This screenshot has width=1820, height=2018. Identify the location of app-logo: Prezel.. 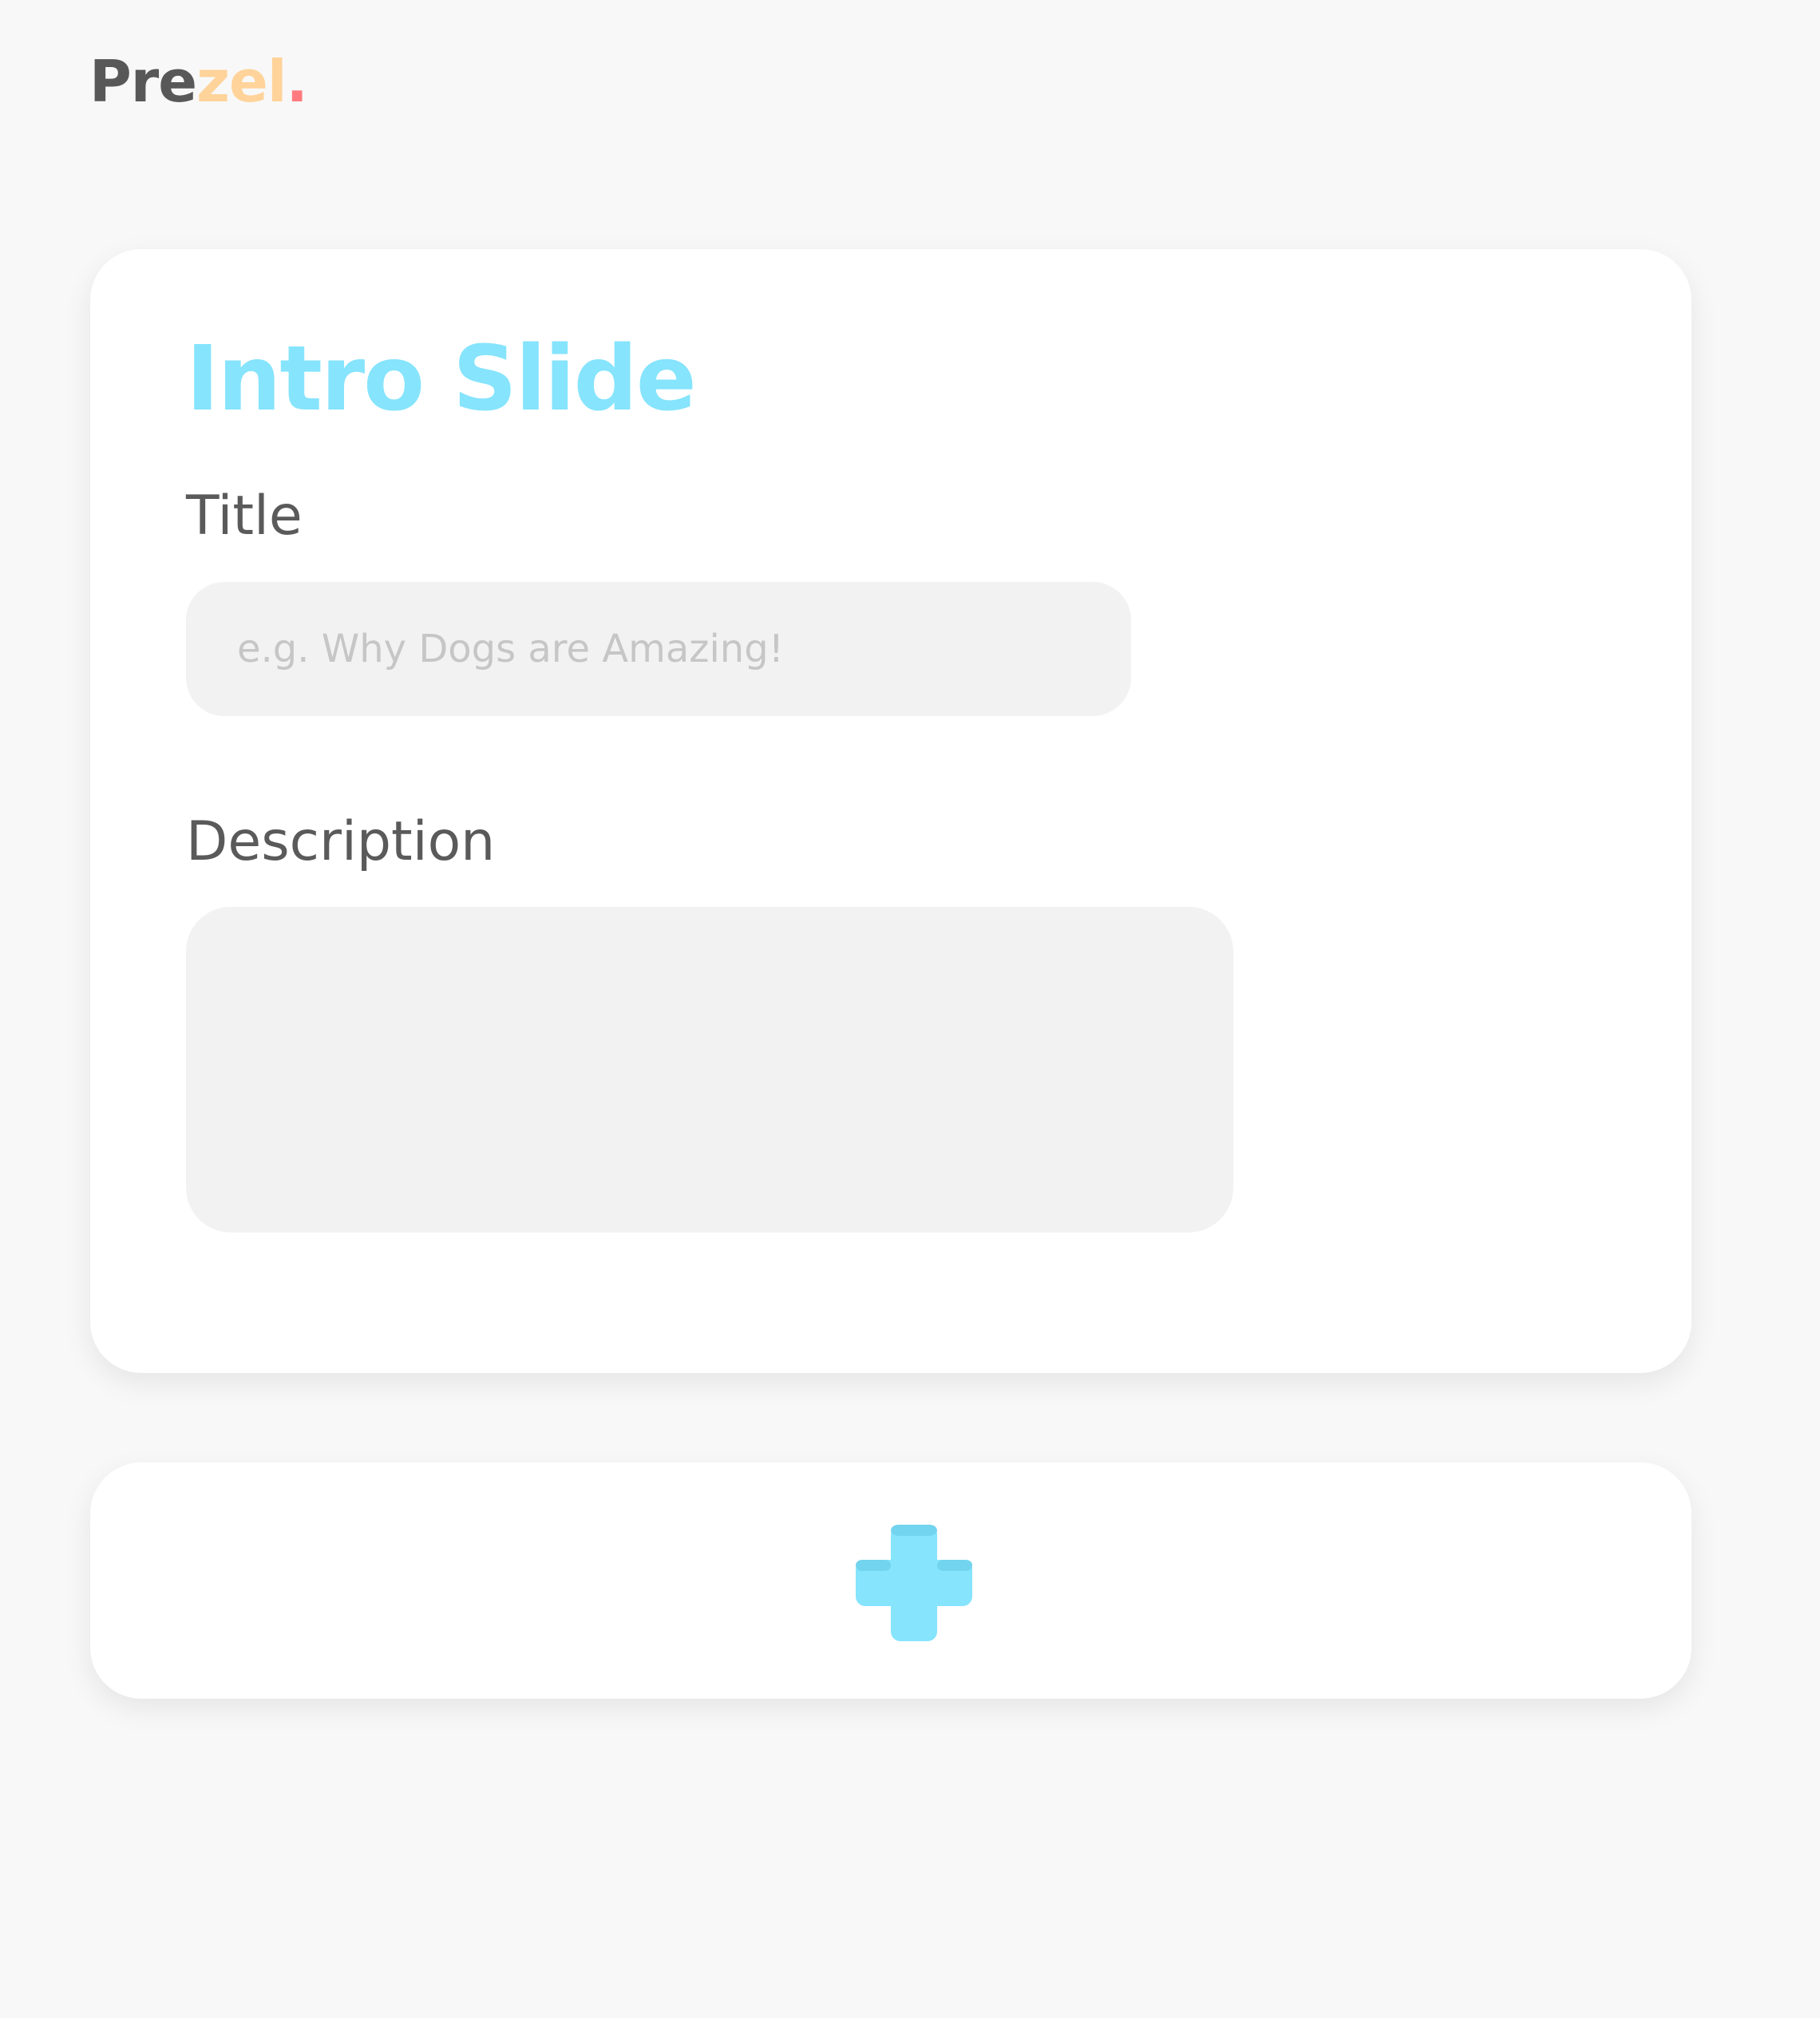
(198, 81).